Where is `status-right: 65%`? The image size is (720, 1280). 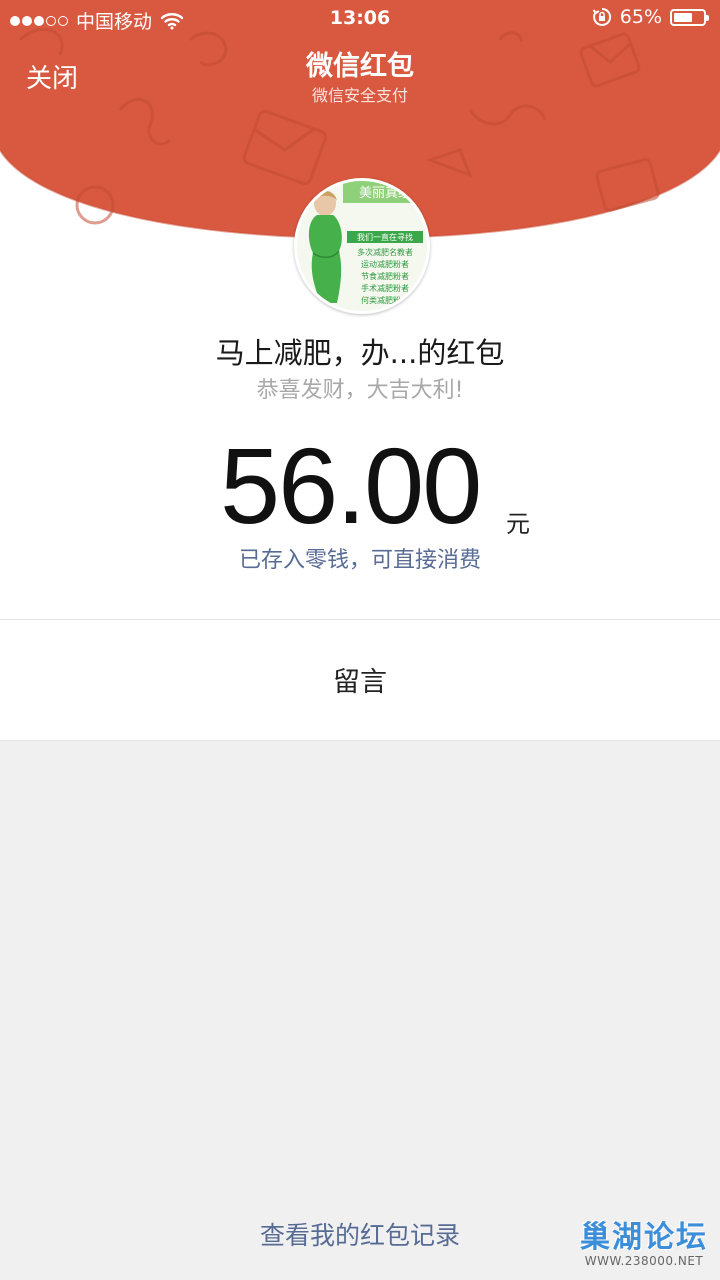 status-right: 65% is located at coordinates (650, 17).